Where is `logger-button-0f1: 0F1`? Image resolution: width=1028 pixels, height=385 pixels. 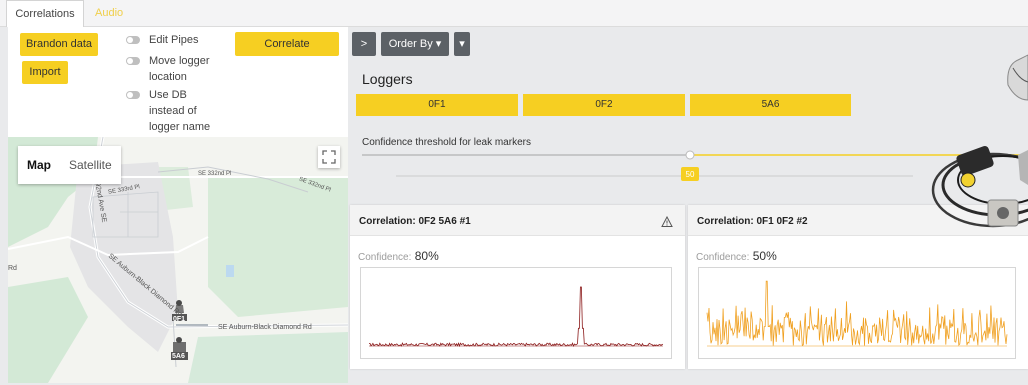 logger-button-0f1: 0F1 is located at coordinates (437, 105).